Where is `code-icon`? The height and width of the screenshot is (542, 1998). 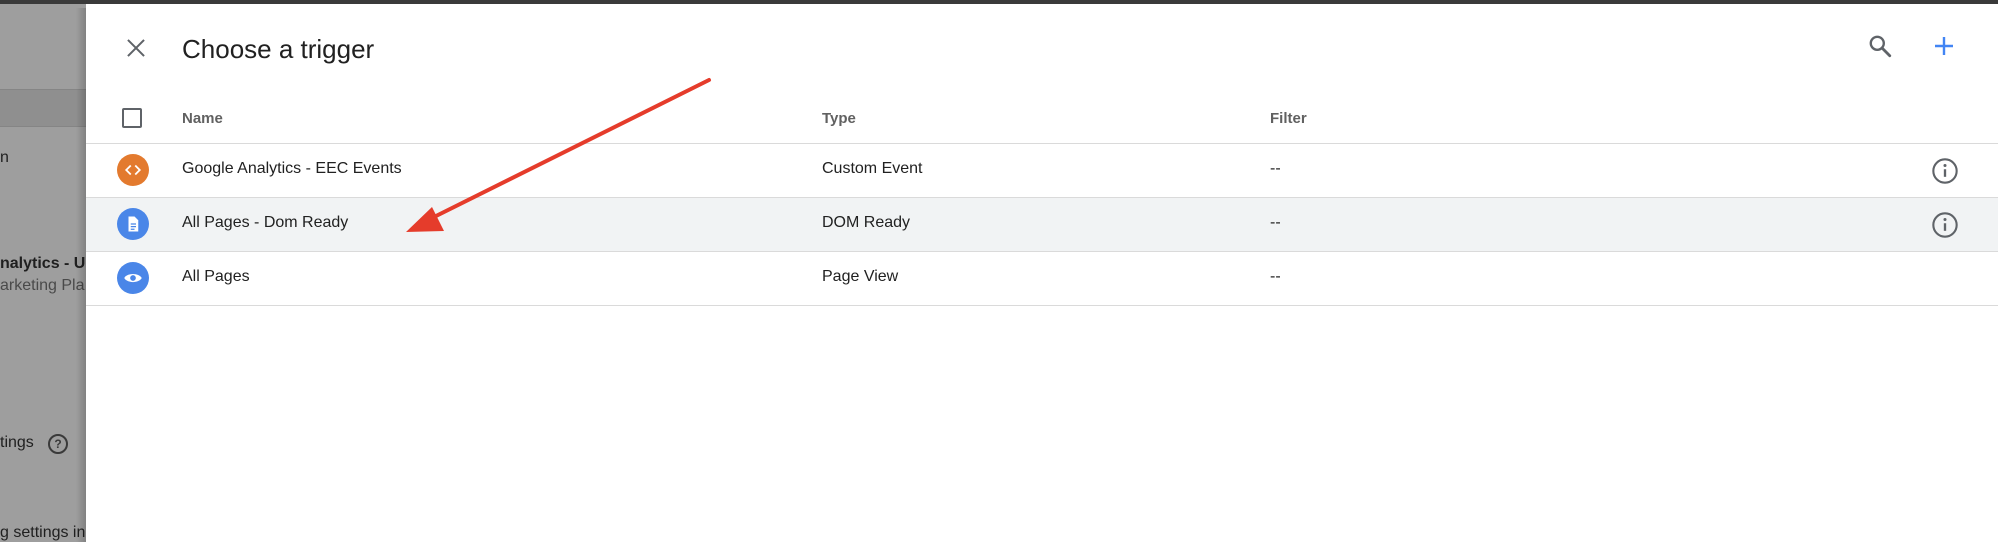
code-icon is located at coordinates (133, 170).